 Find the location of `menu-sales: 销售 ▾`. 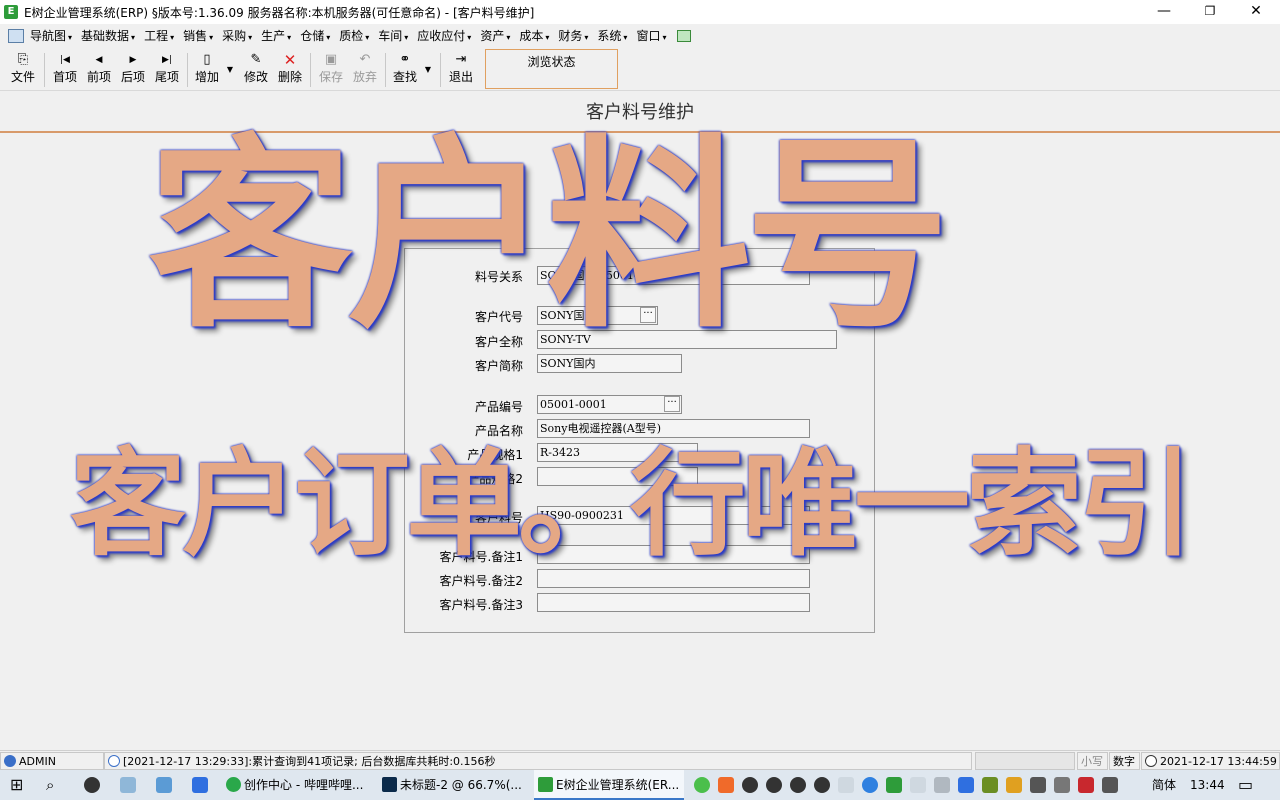

menu-sales: 销售 ▾ is located at coordinates (198, 35).